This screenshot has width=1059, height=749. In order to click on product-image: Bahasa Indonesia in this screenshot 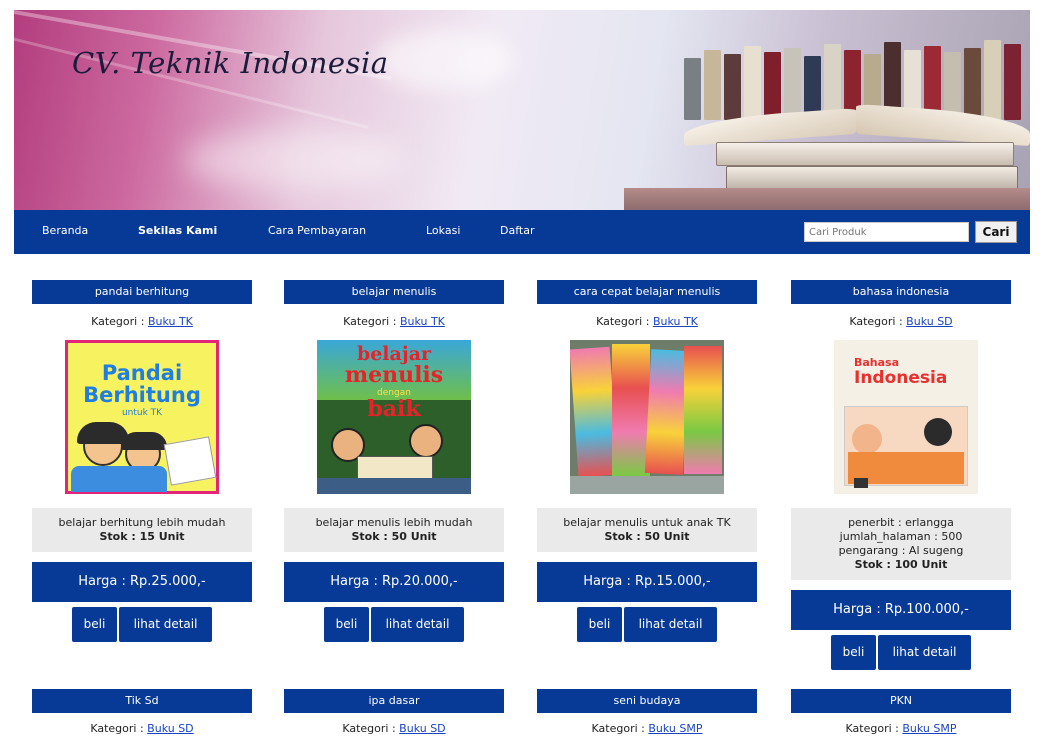, I will do `click(901, 417)`.